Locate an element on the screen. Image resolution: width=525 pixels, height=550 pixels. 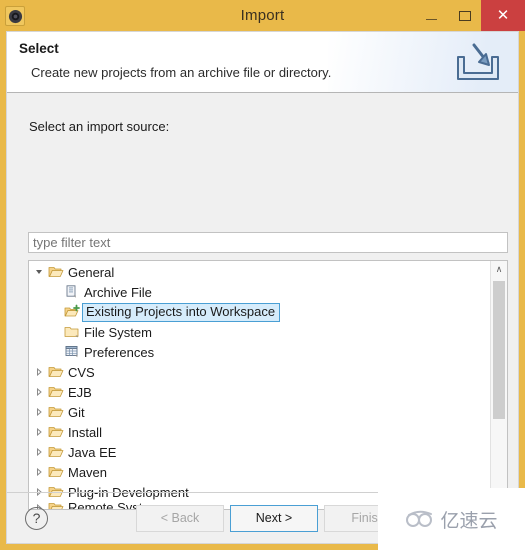
preferences-icon is located at coordinates (71, 352).